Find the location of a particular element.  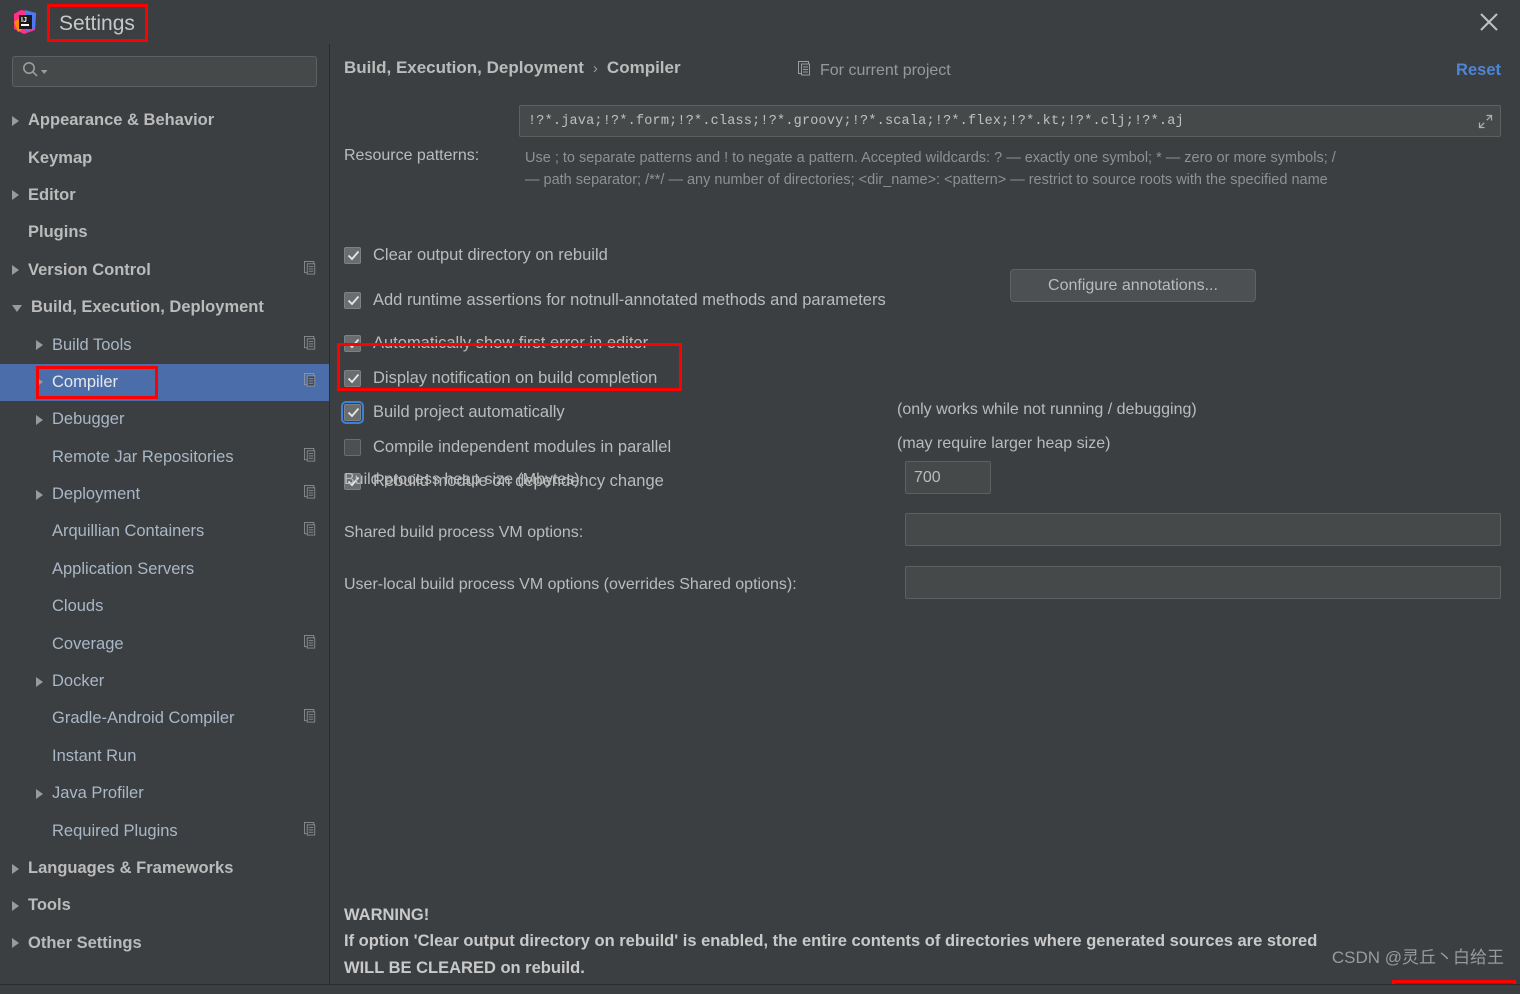

checkbox-label: Build project automatically is located at coordinates (469, 412).